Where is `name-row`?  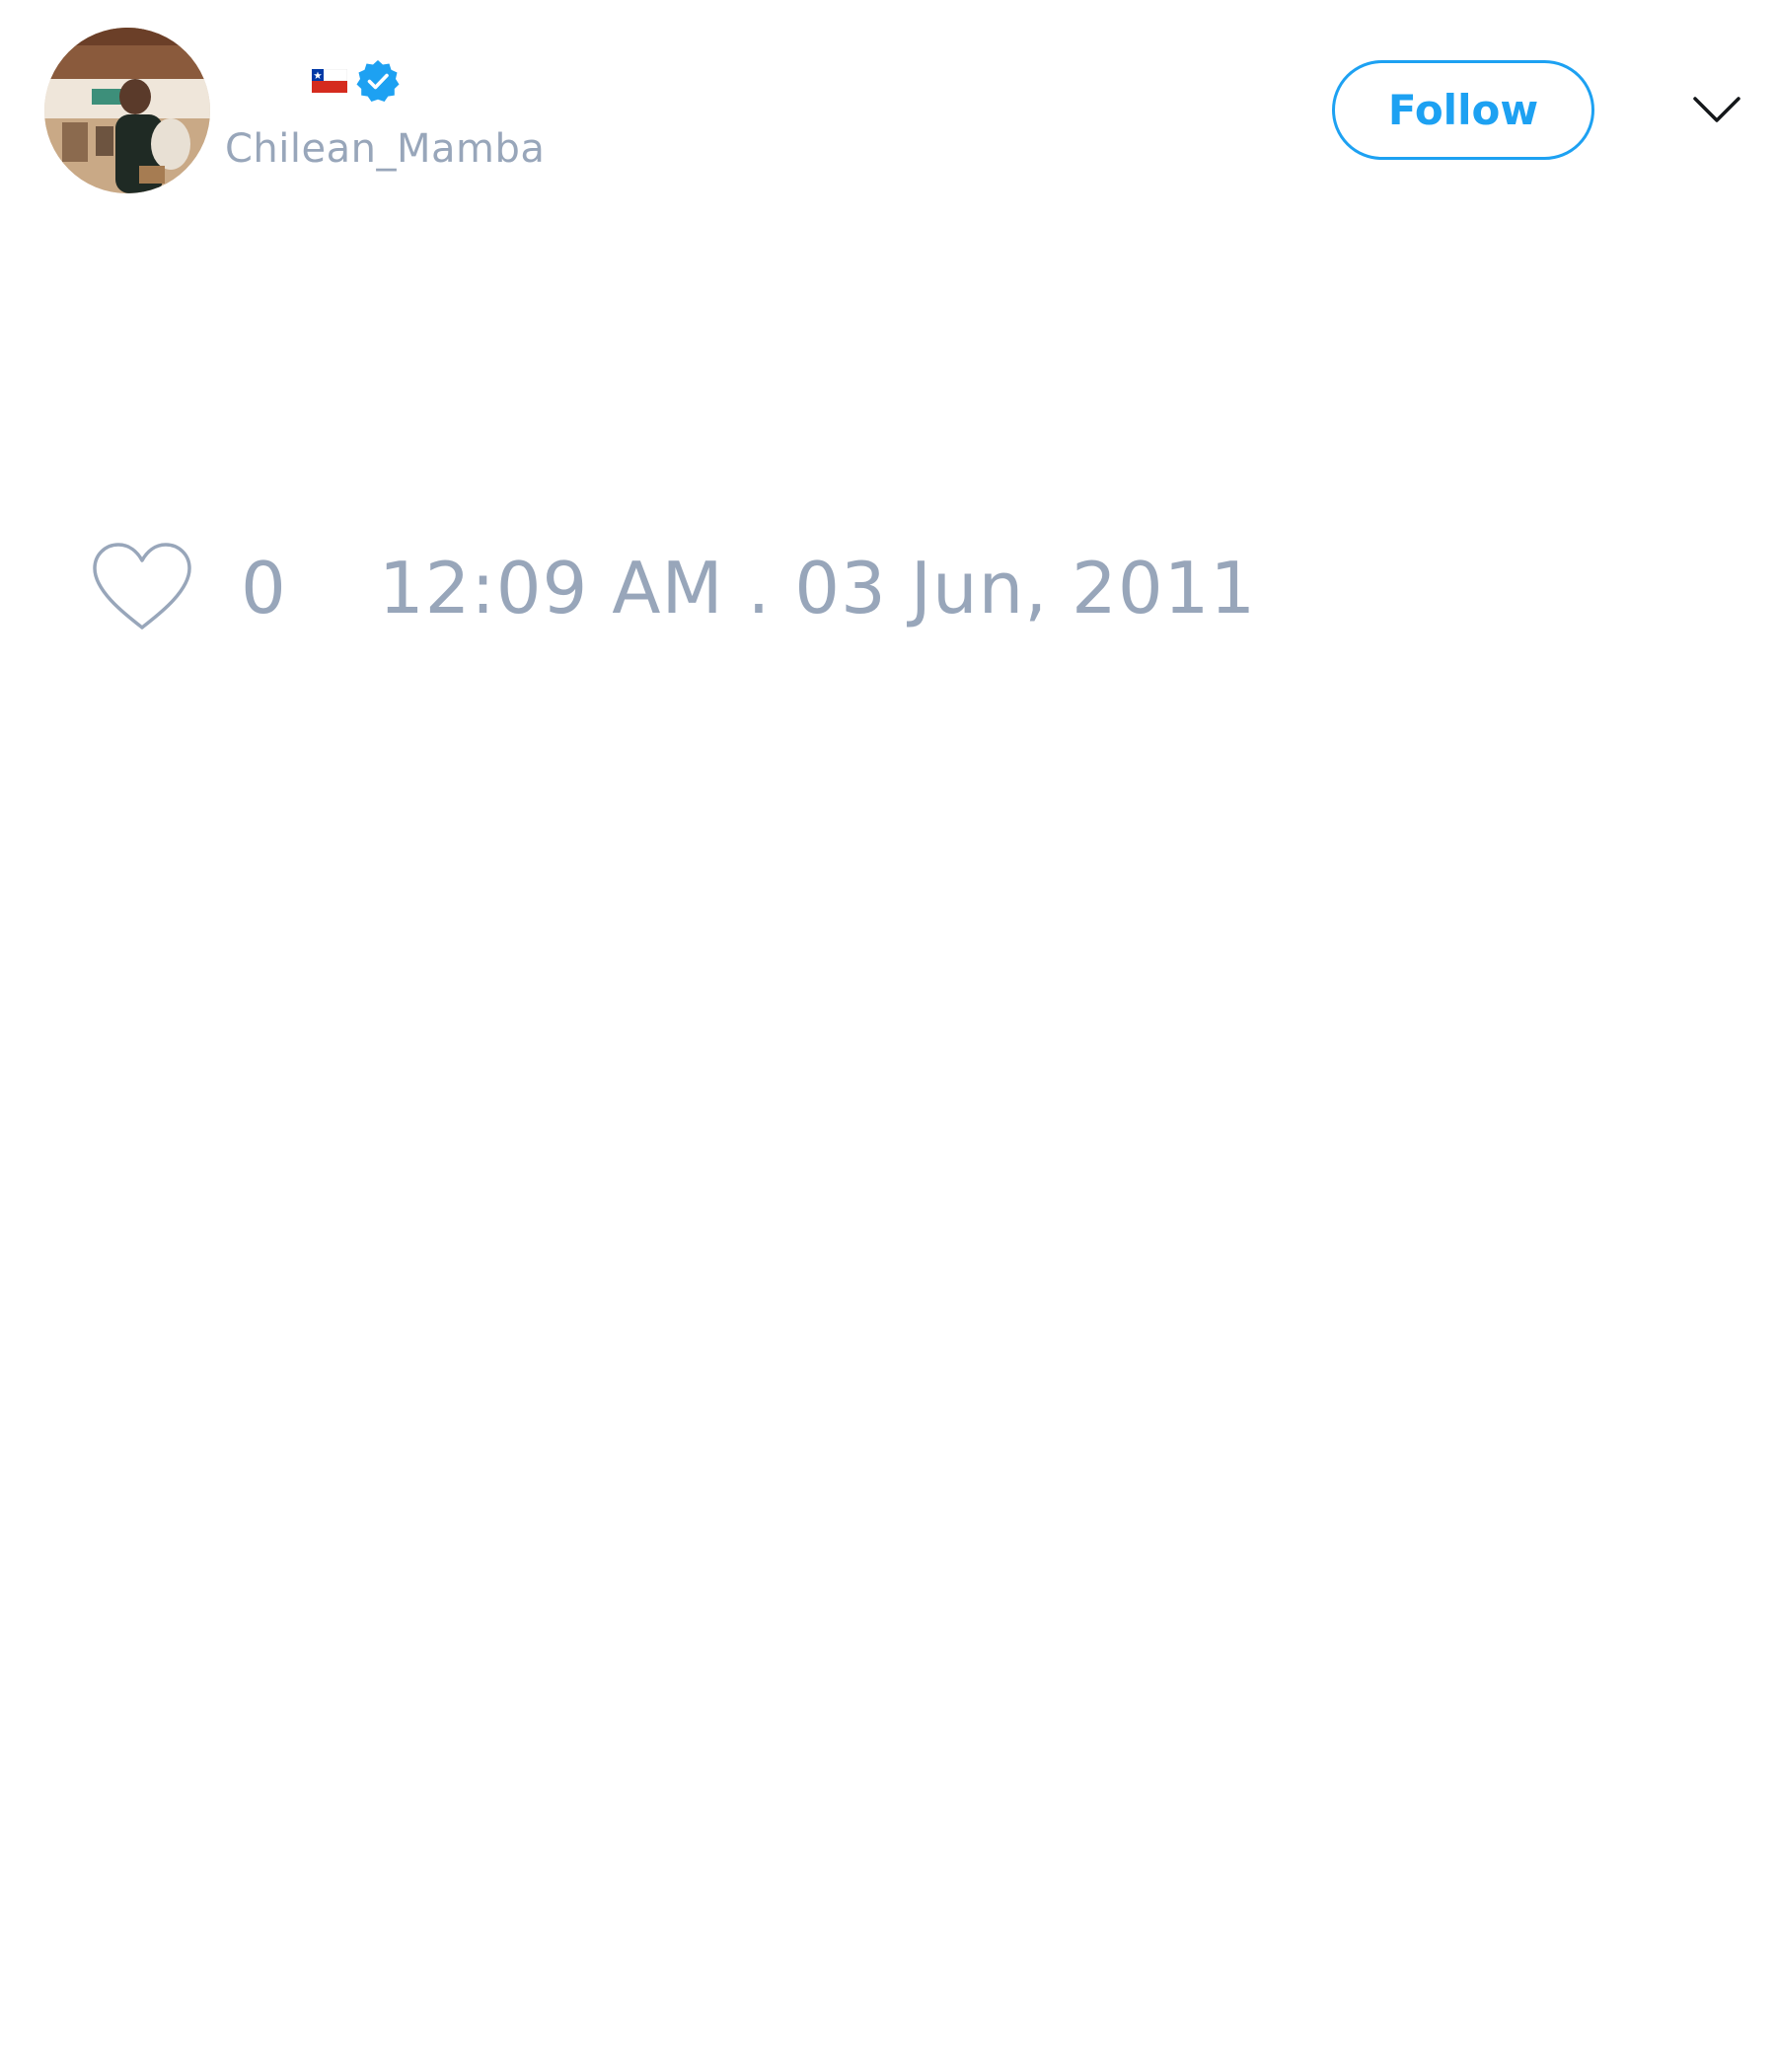
name-row is located at coordinates (314, 81).